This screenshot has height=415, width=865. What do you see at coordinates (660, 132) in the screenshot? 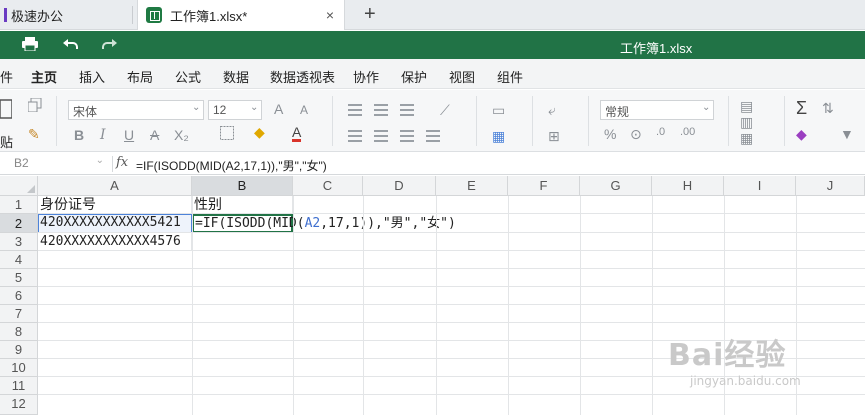
I see `increase-decimal-icon: .0` at bounding box center [660, 132].